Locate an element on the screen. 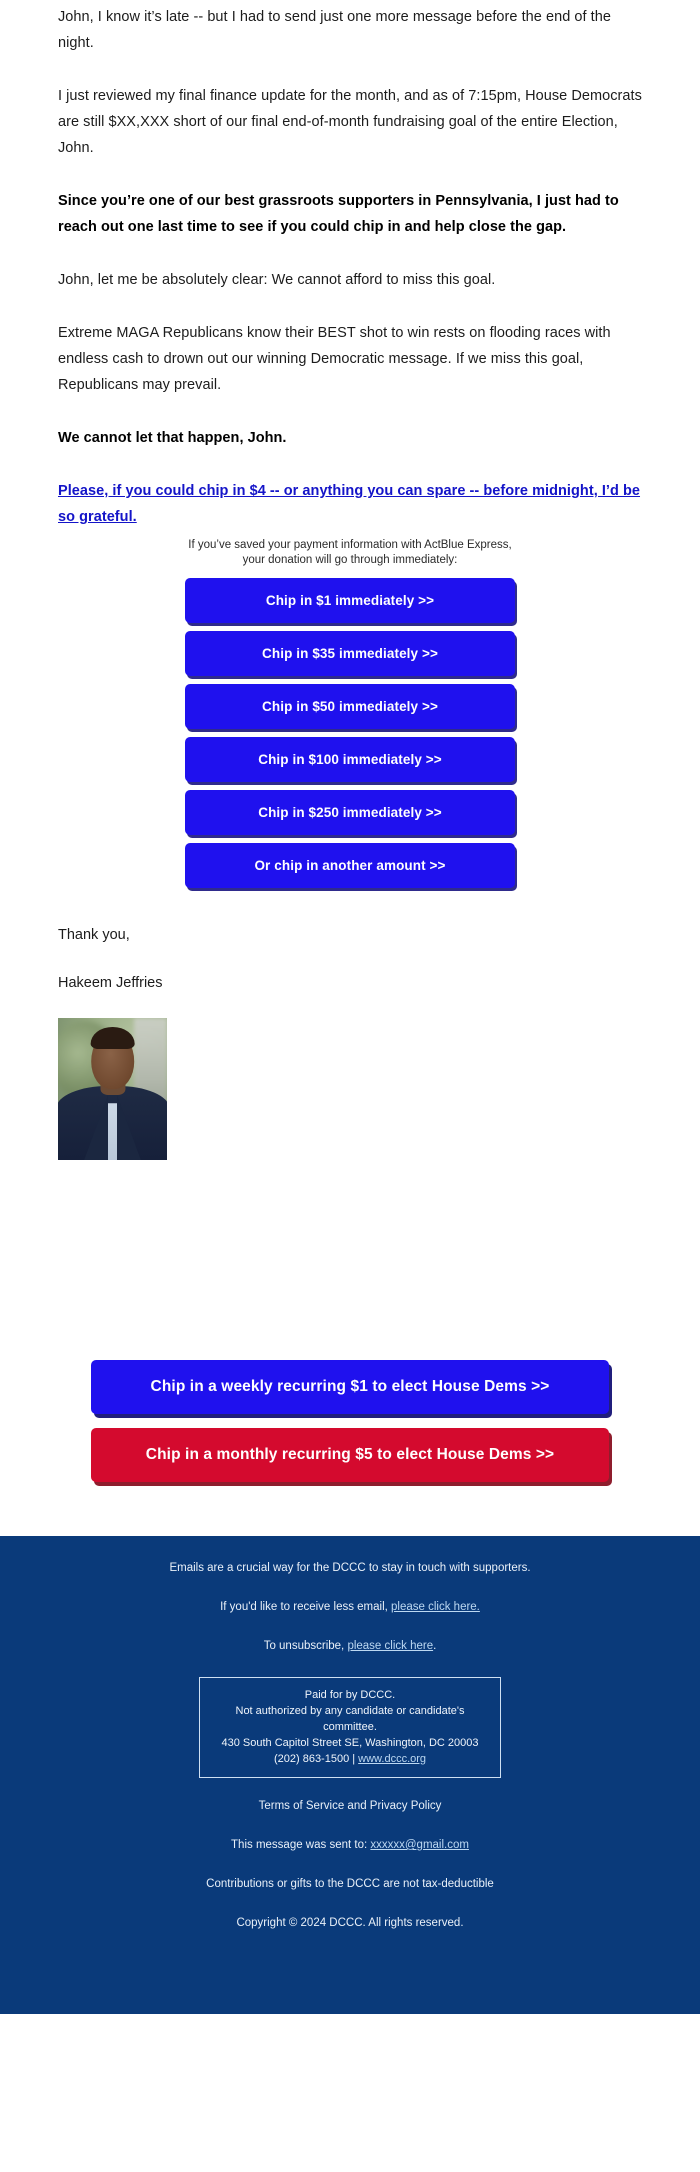 The width and height of the screenshot is (700, 2172). signoff: Thank you, Hakeem Jeffries is located at coordinates (350, 946).